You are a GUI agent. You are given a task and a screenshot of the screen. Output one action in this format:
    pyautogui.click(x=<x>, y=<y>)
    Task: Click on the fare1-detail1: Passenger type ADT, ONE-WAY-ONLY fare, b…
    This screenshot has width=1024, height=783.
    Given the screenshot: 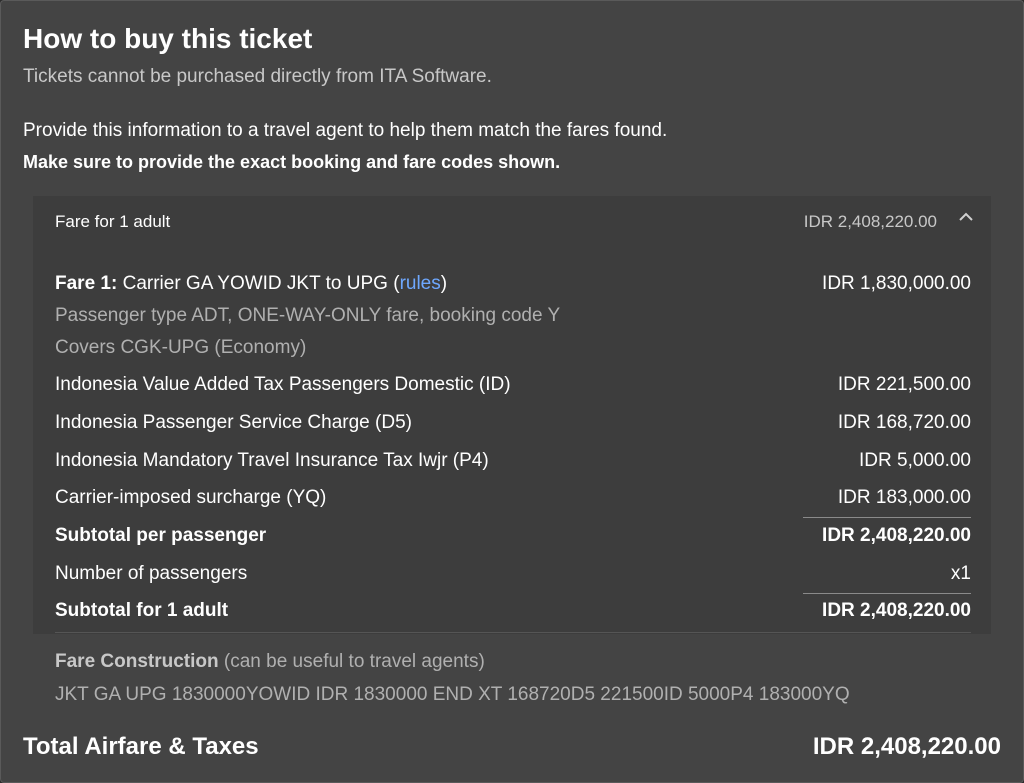 What is the action you would take?
    pyautogui.click(x=308, y=315)
    